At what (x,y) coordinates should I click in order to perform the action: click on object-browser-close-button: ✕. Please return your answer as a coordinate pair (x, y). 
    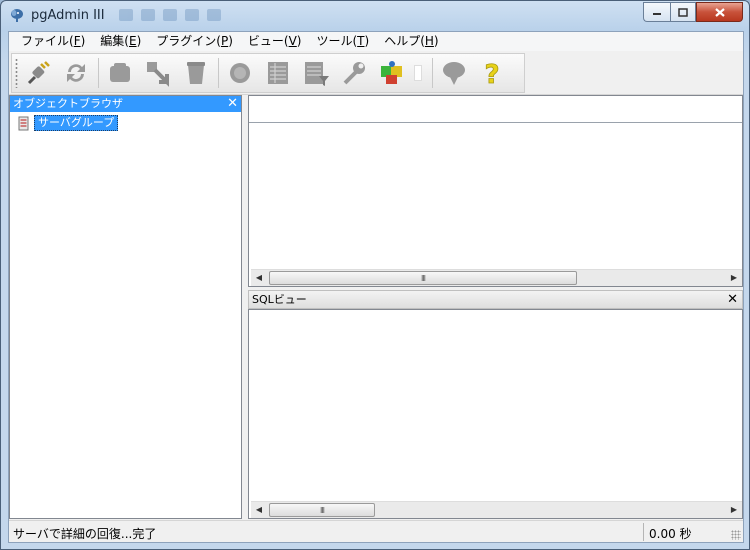
    Looking at the image, I should click on (232, 104).